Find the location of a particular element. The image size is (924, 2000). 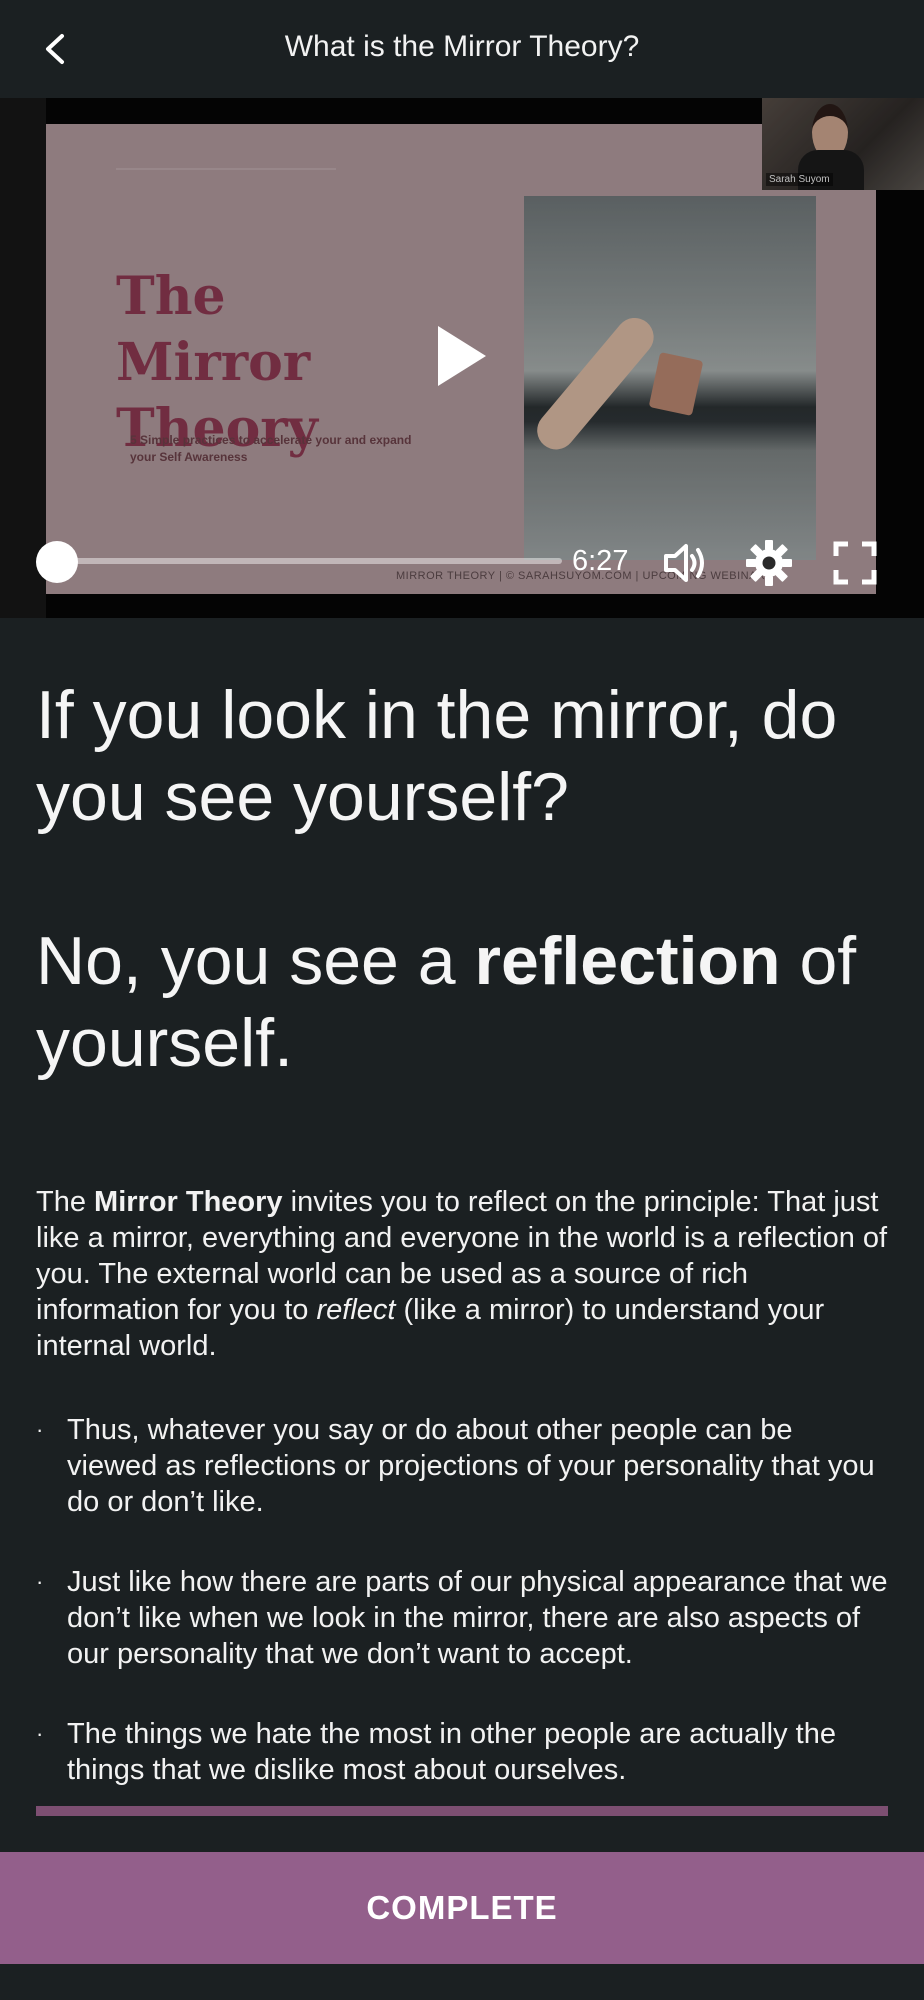

volume-icon is located at coordinates (685, 563).